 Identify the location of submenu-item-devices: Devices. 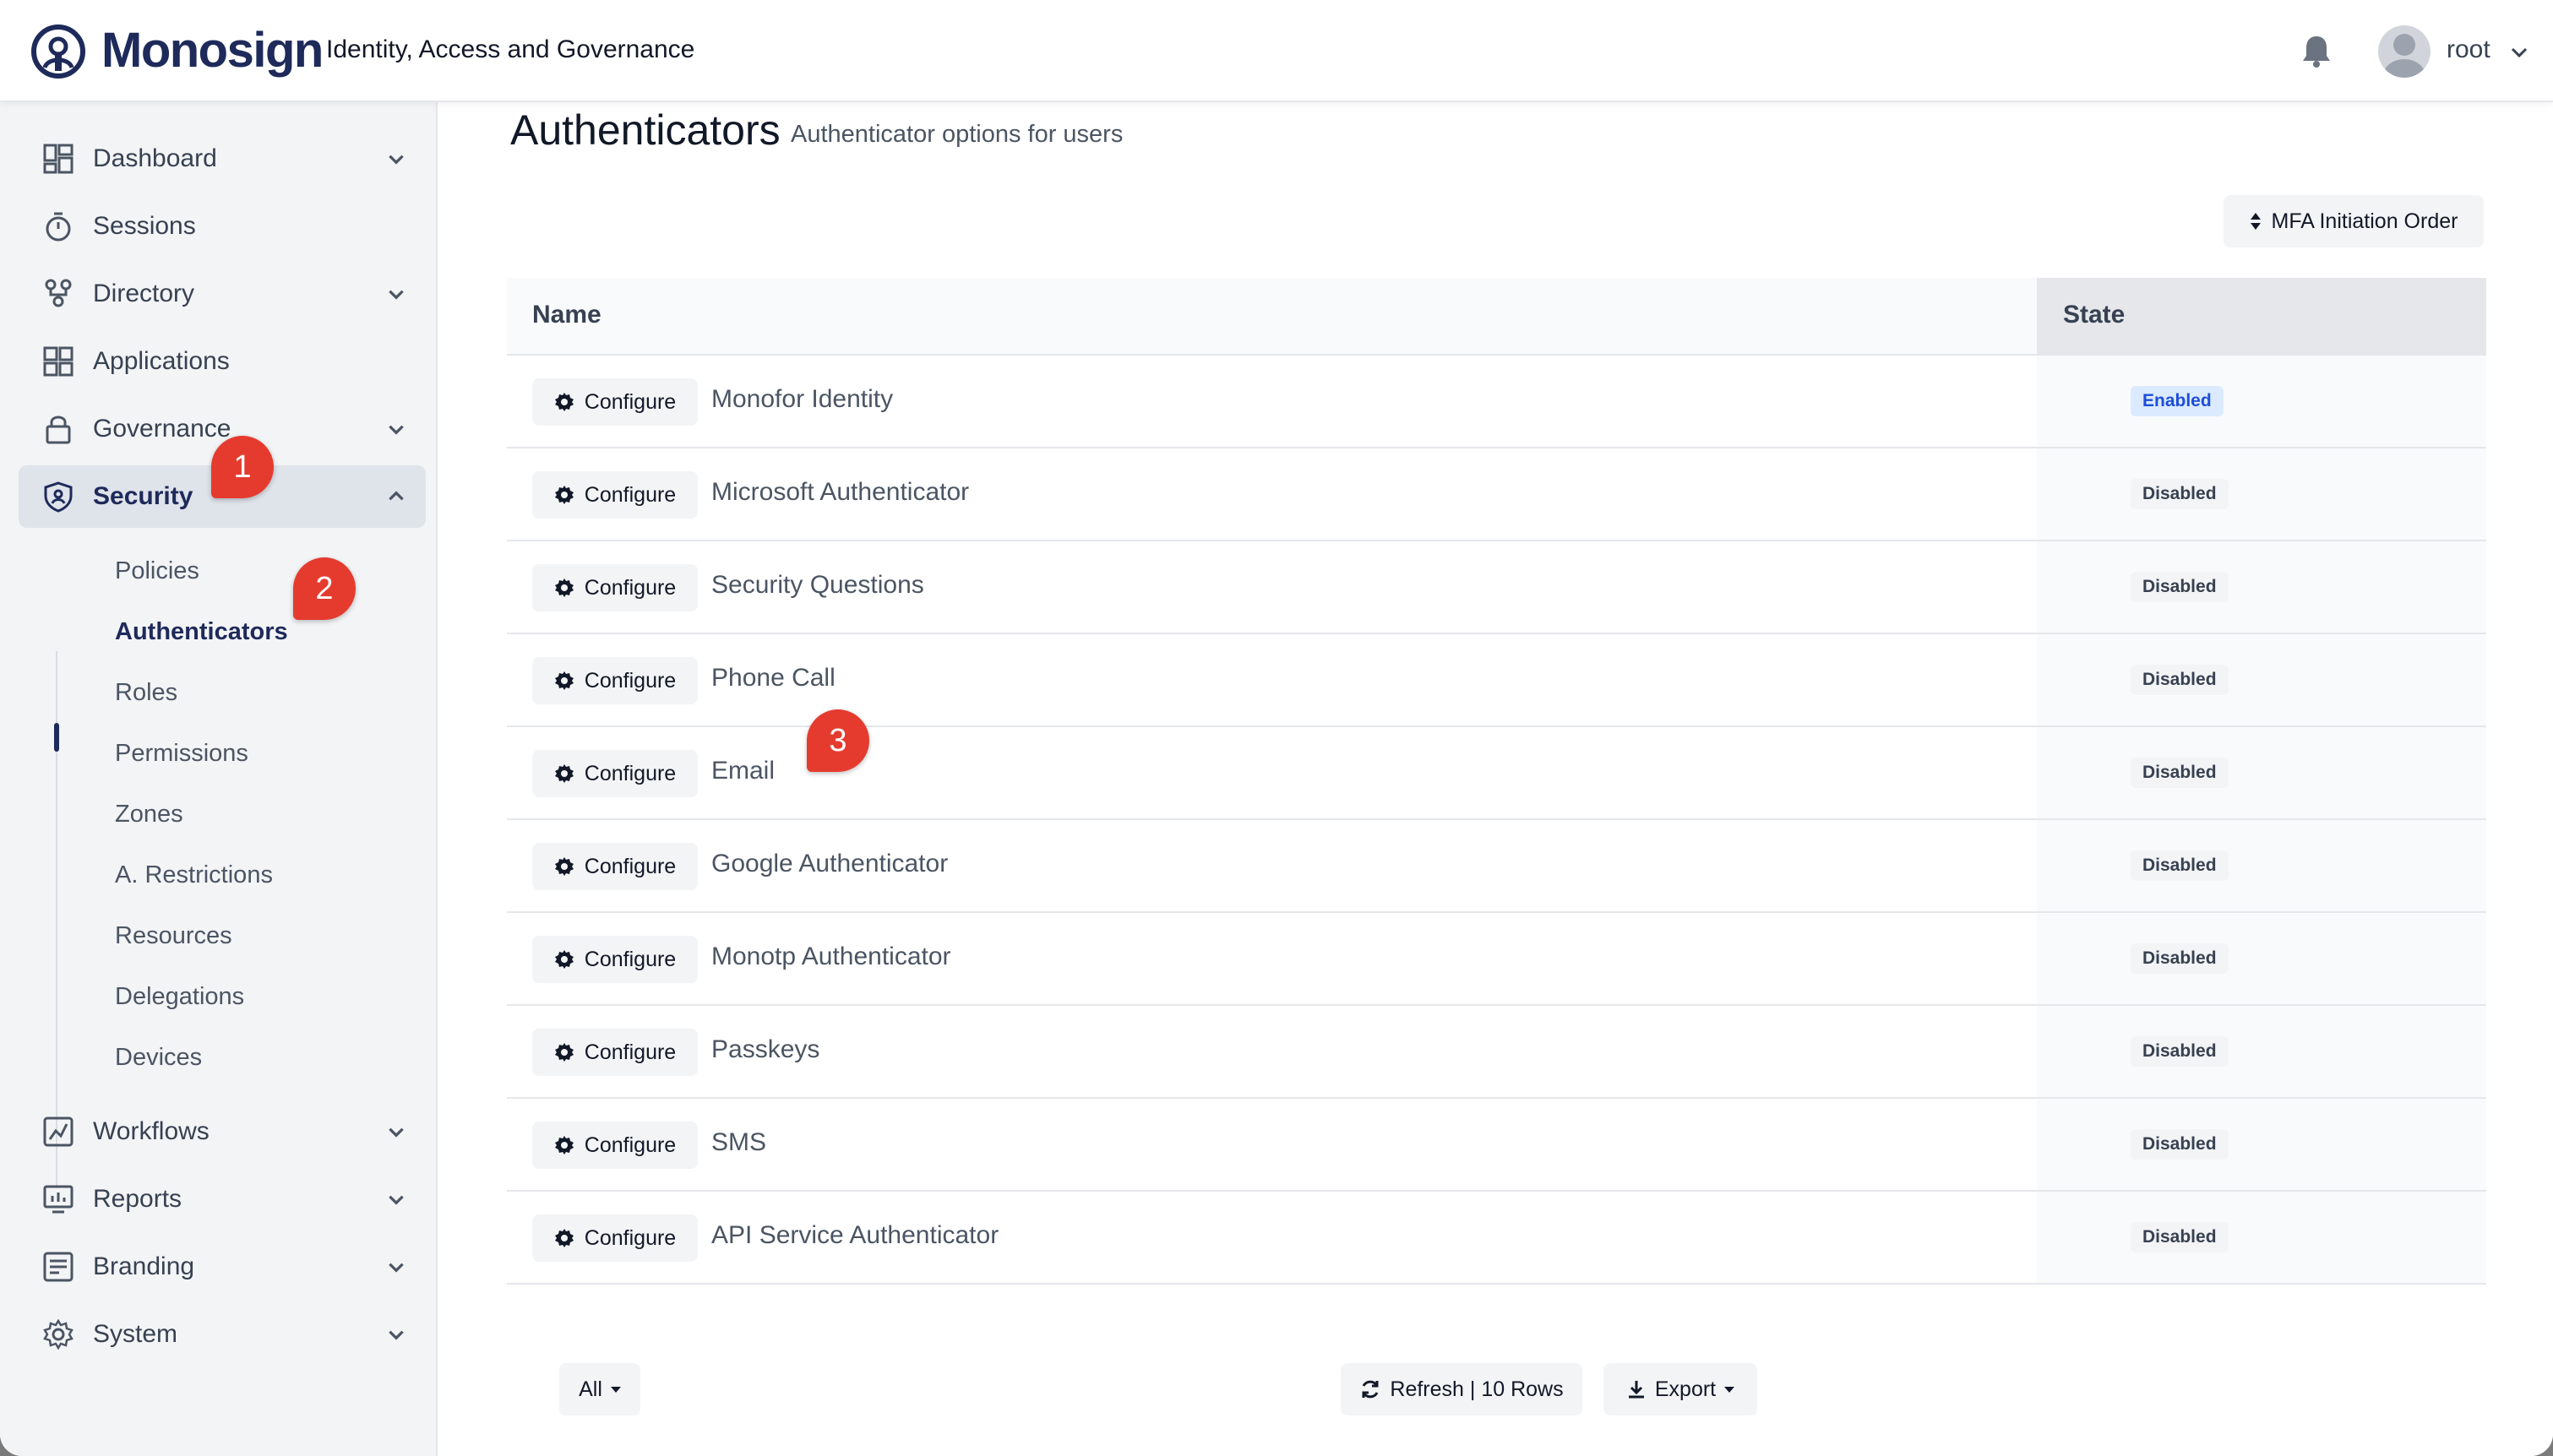
(158, 1058).